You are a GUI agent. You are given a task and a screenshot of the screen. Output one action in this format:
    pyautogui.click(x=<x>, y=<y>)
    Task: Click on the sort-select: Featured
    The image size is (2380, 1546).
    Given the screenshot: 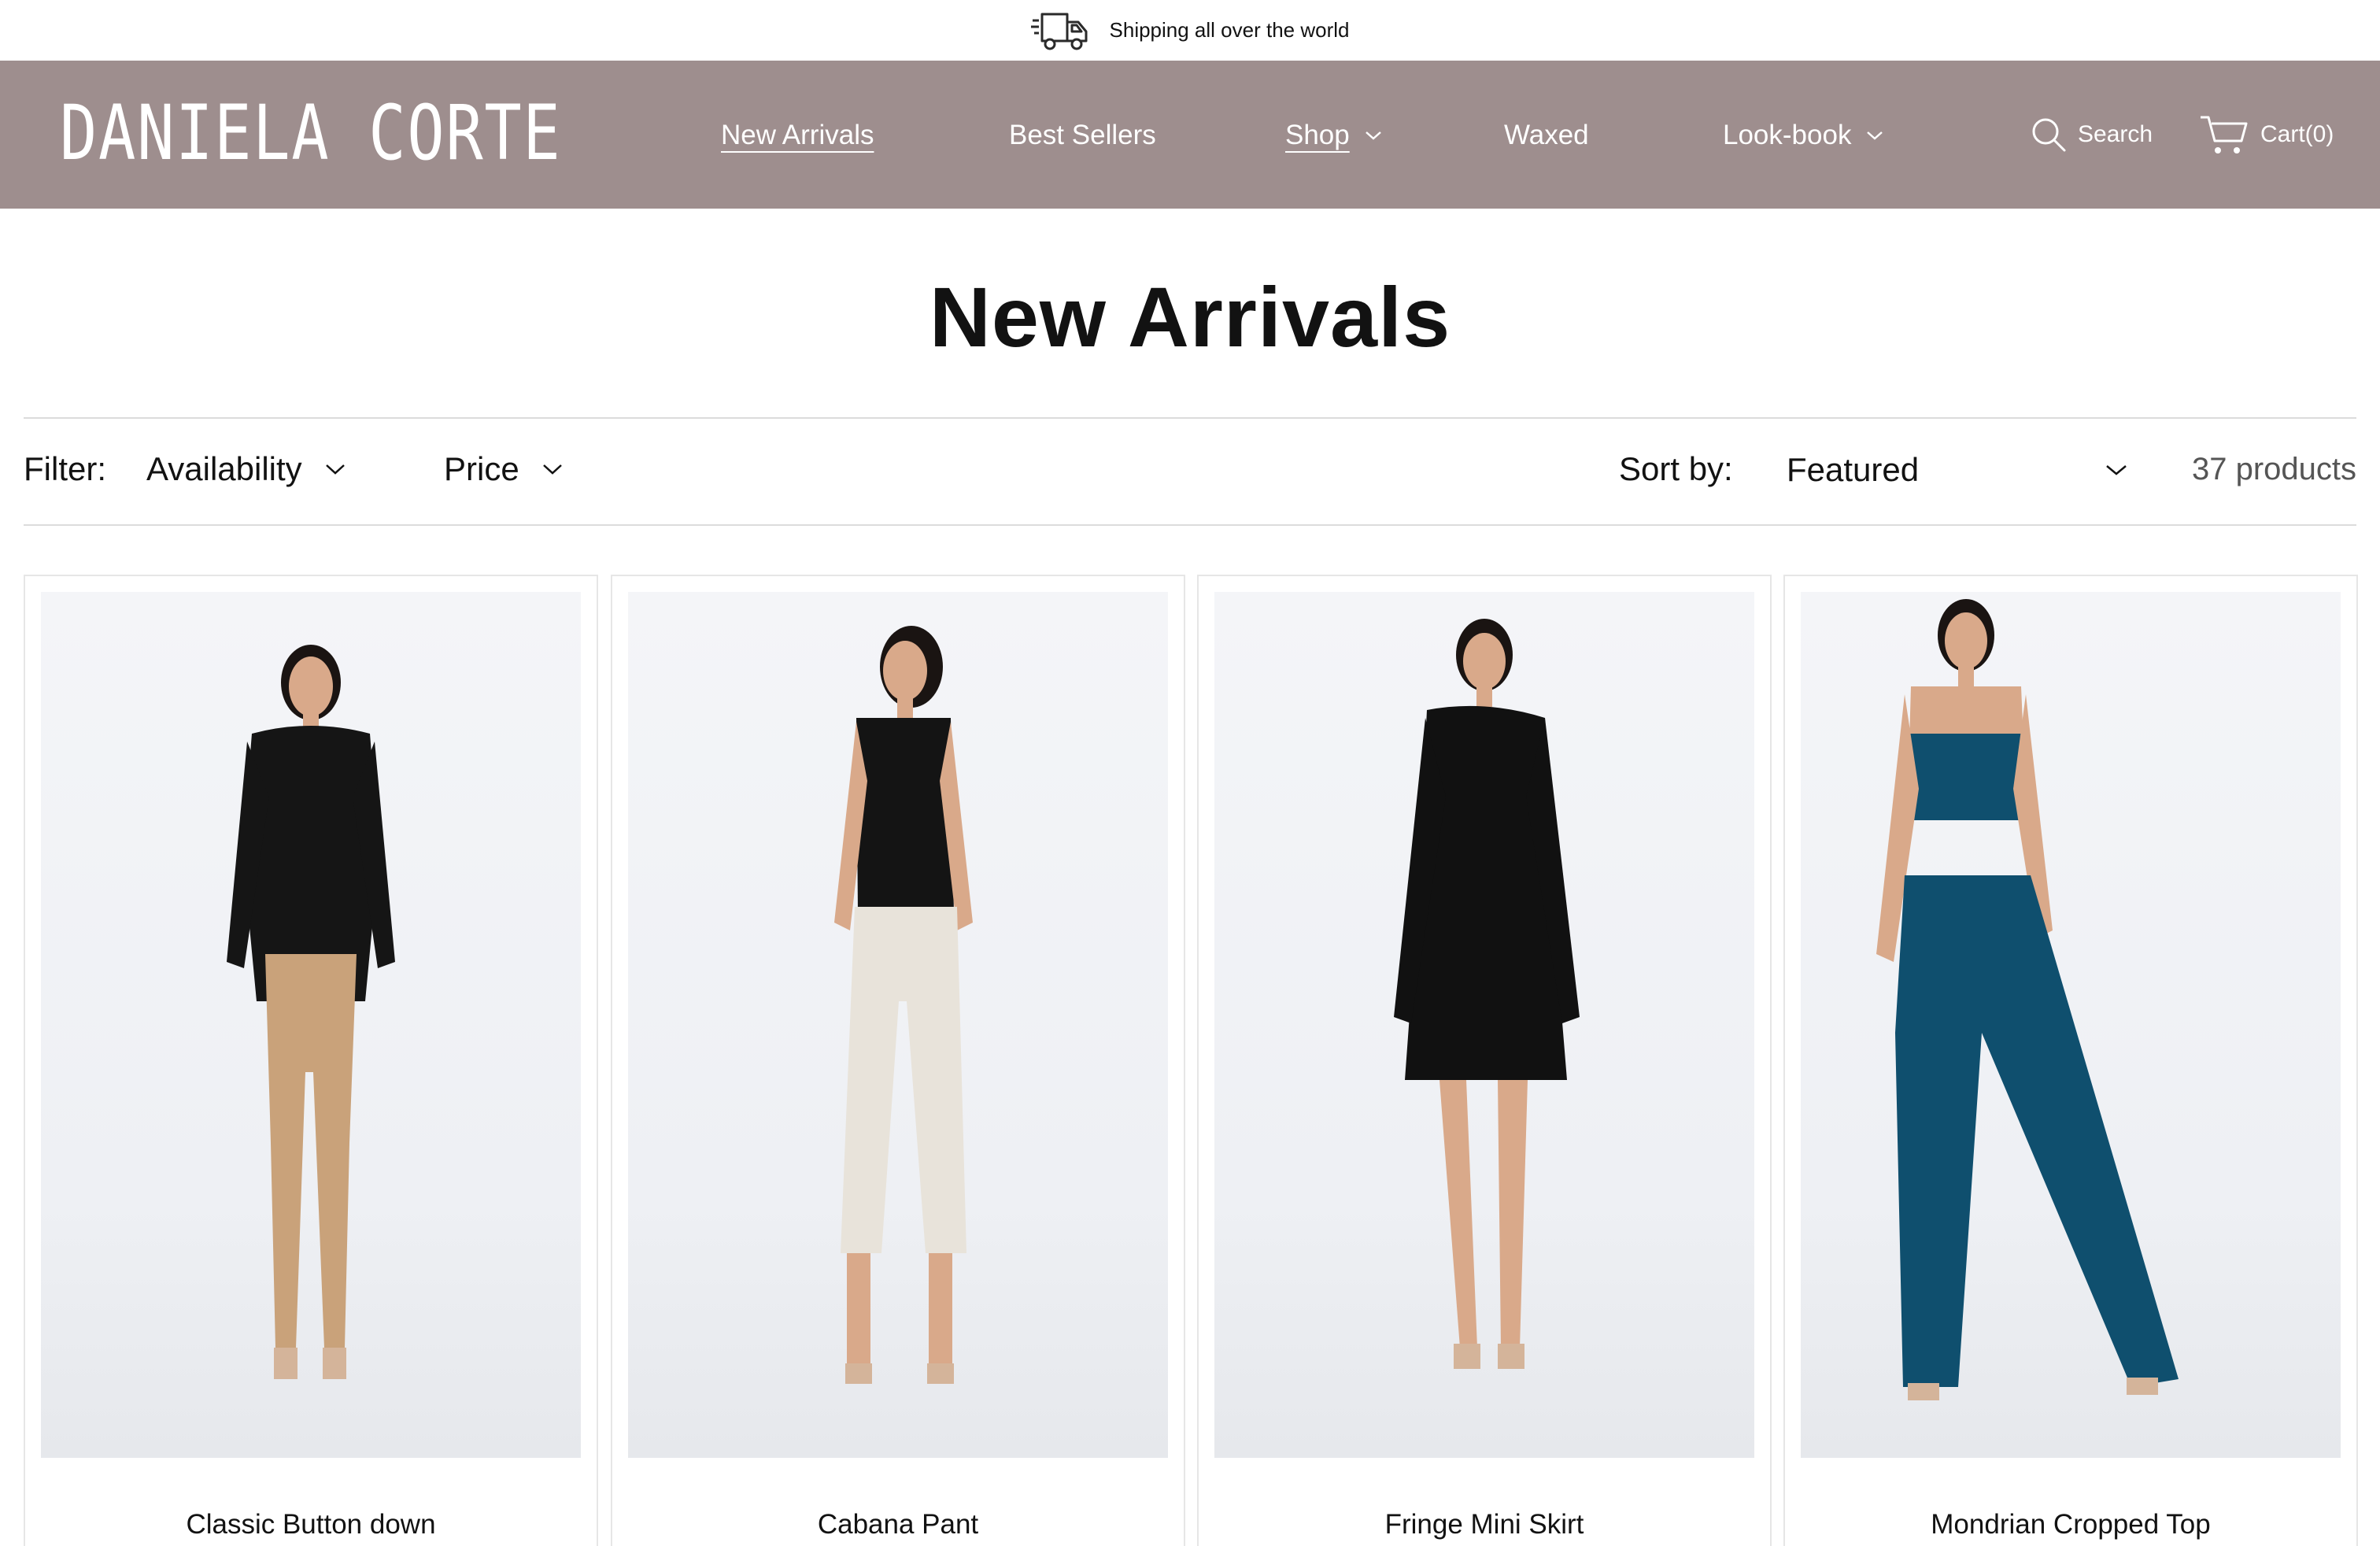 What is the action you would take?
    pyautogui.click(x=1957, y=470)
    